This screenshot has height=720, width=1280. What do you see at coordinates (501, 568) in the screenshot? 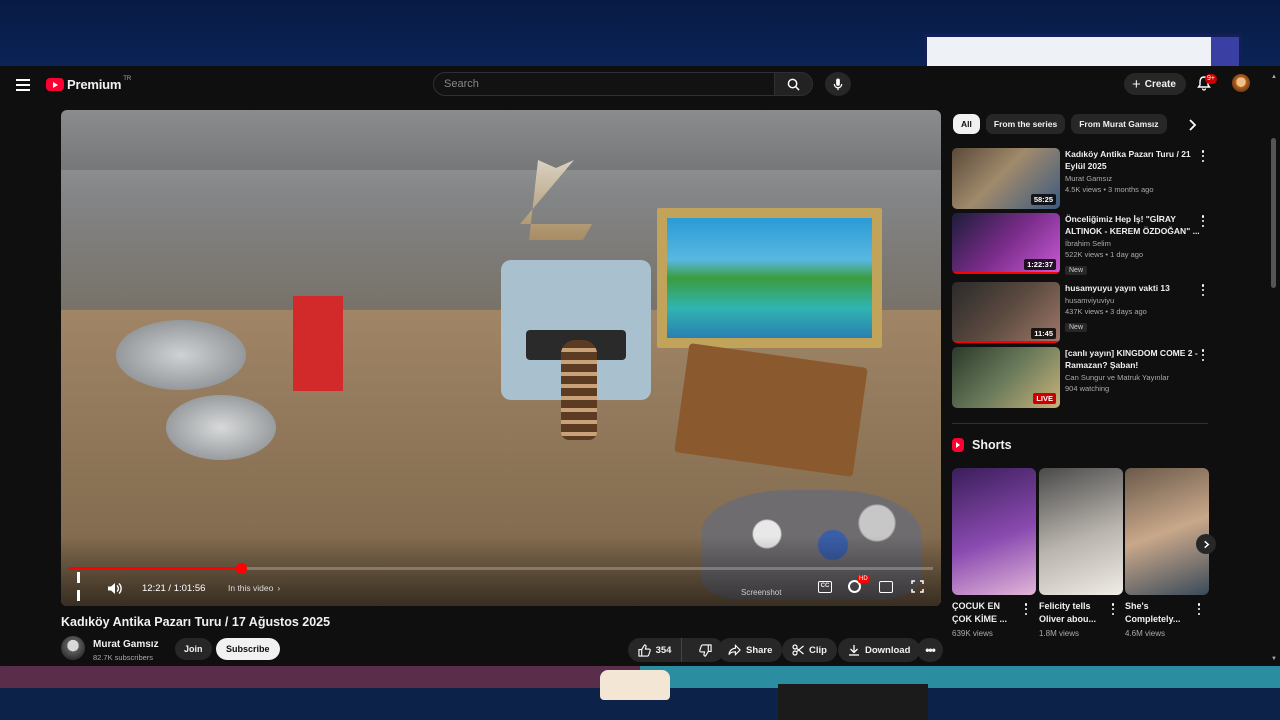
I see `progress-bar` at bounding box center [501, 568].